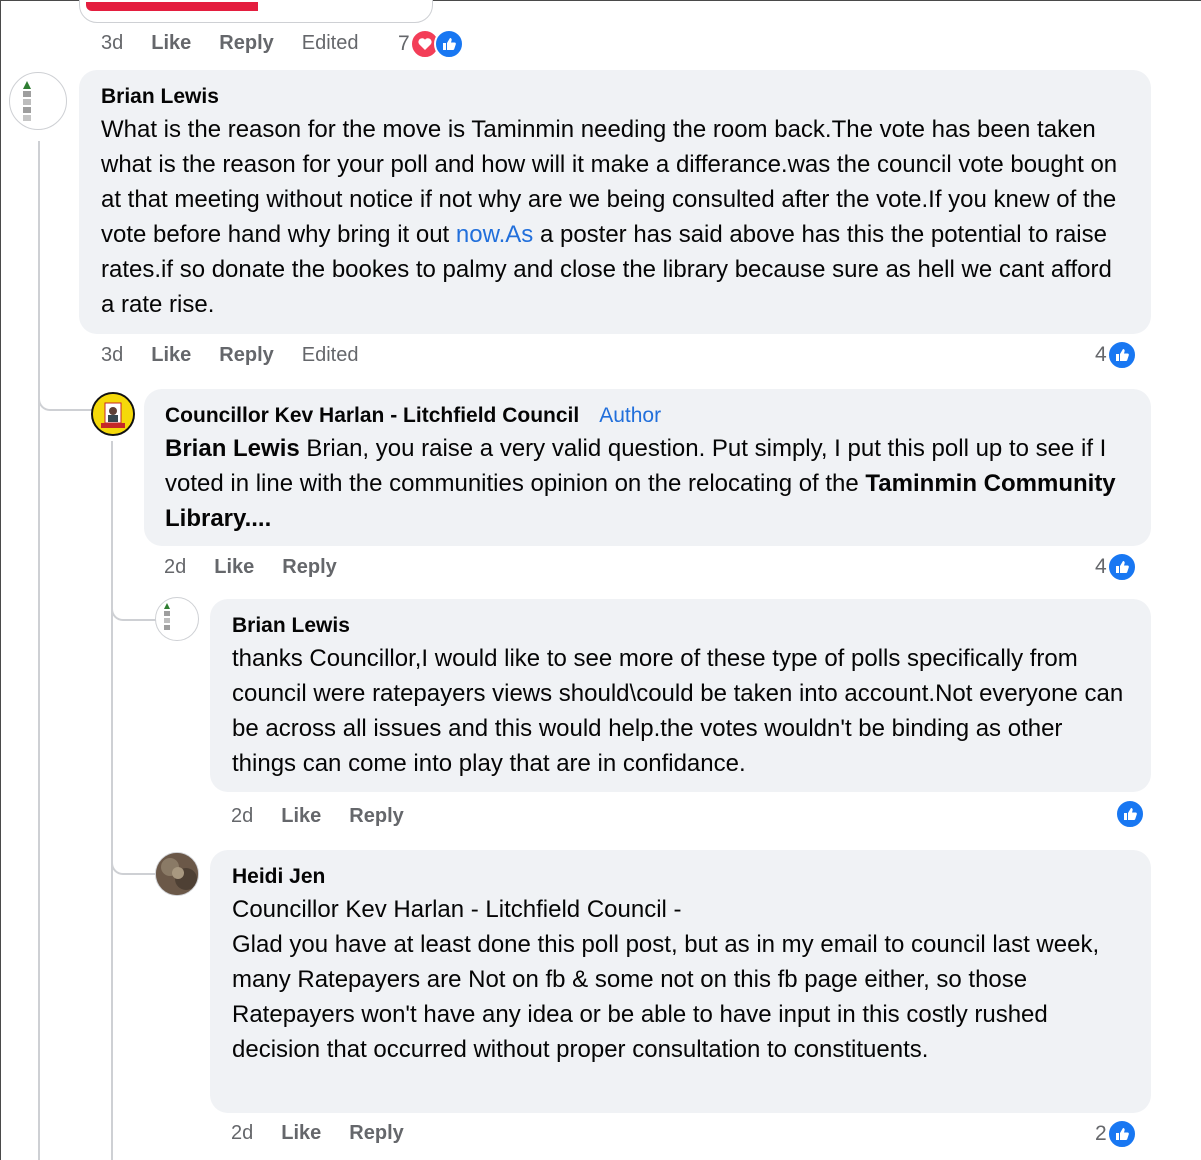  What do you see at coordinates (431, 44) in the screenshot?
I see `reaction-summary: 7` at bounding box center [431, 44].